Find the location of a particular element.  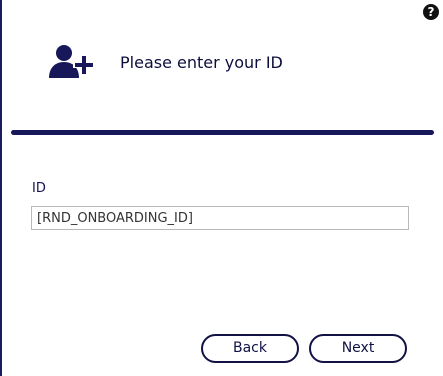

id-field-label: ID is located at coordinates (39, 188).